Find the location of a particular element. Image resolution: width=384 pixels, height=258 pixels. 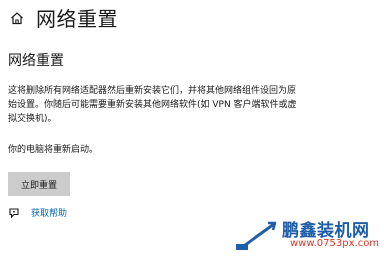

page-header: 网络重置 is located at coordinates (64, 17).